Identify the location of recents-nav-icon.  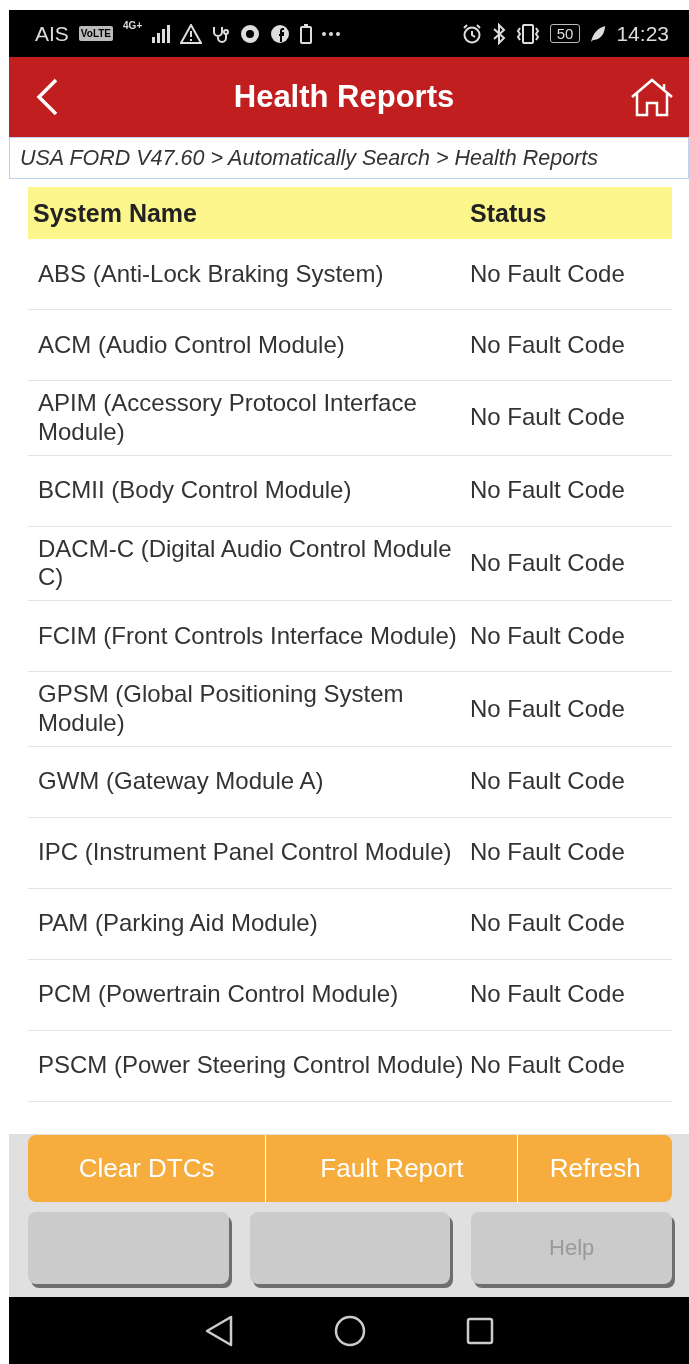
(480, 1330).